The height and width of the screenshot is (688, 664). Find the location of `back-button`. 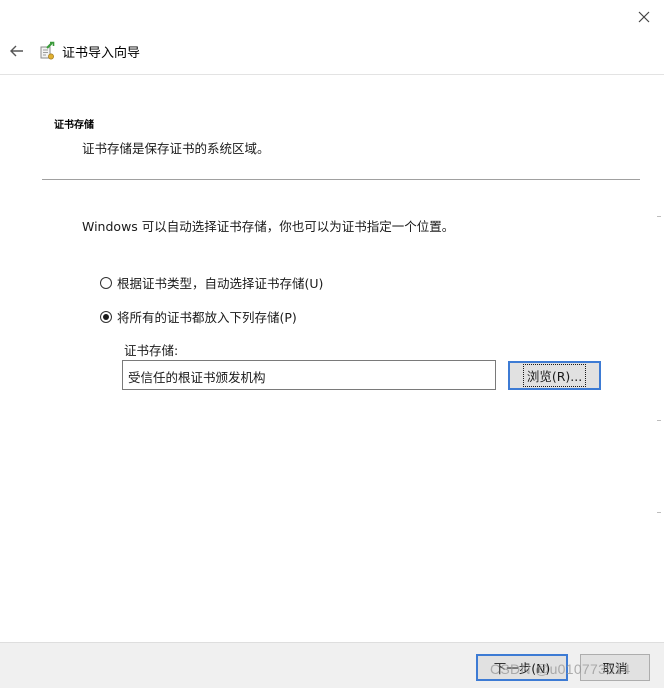

back-button is located at coordinates (17, 51).